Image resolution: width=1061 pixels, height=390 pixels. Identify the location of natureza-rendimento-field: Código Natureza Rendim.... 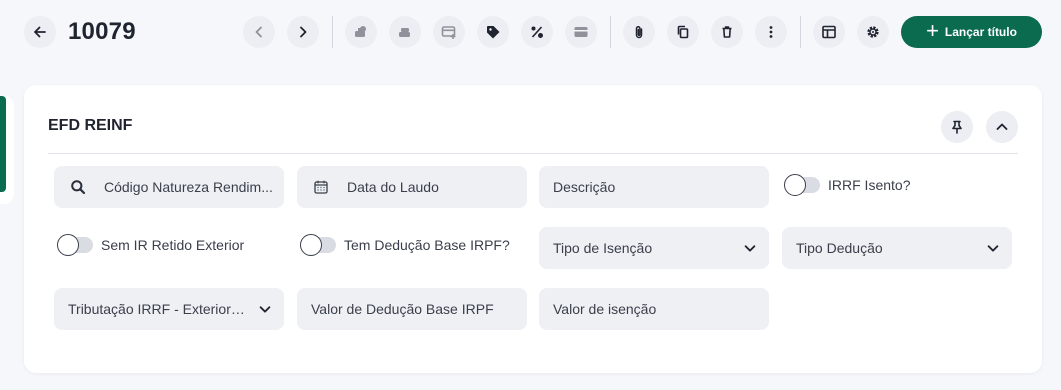
(169, 187).